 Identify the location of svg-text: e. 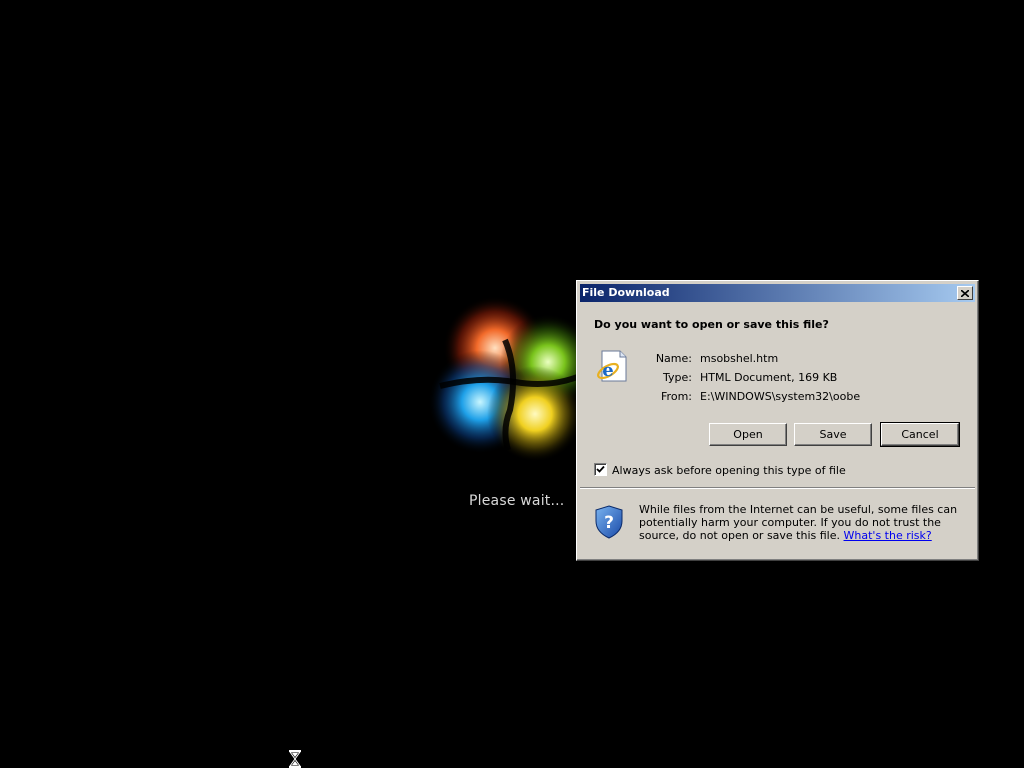
(607, 370).